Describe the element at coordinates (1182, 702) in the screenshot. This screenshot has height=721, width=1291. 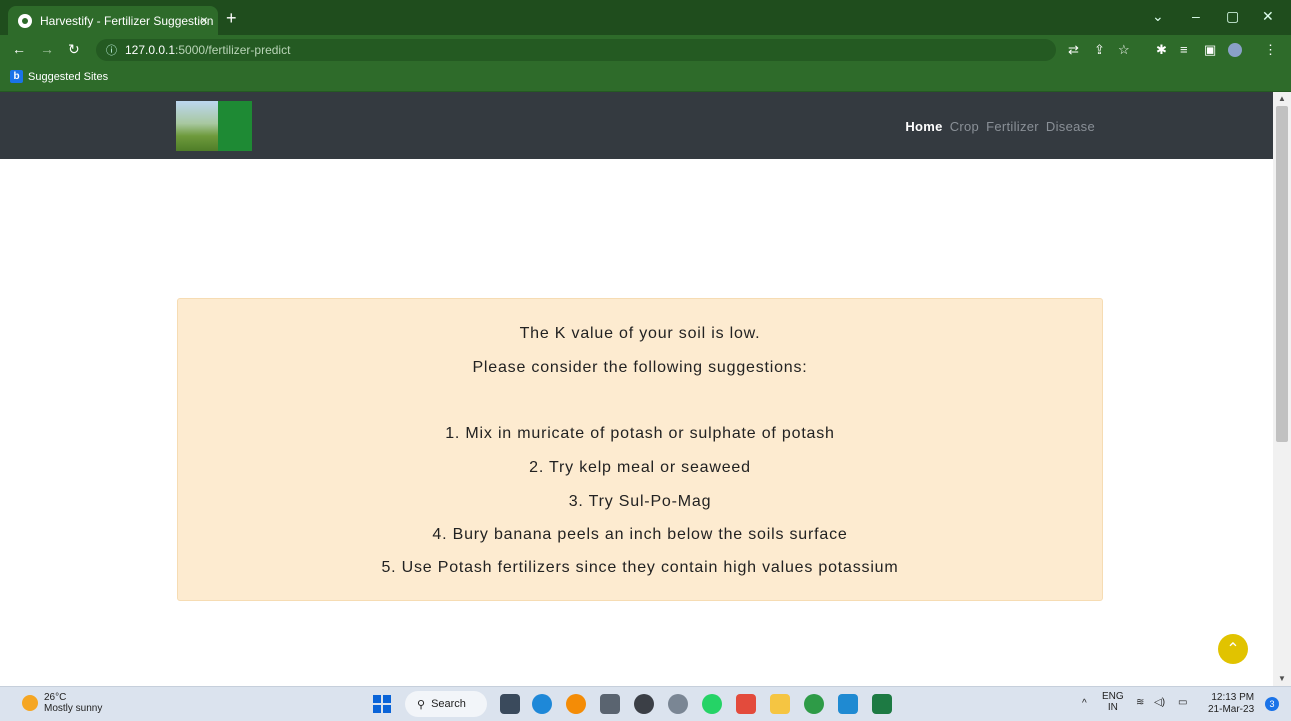
I see `battery-icon: ▭` at that location.